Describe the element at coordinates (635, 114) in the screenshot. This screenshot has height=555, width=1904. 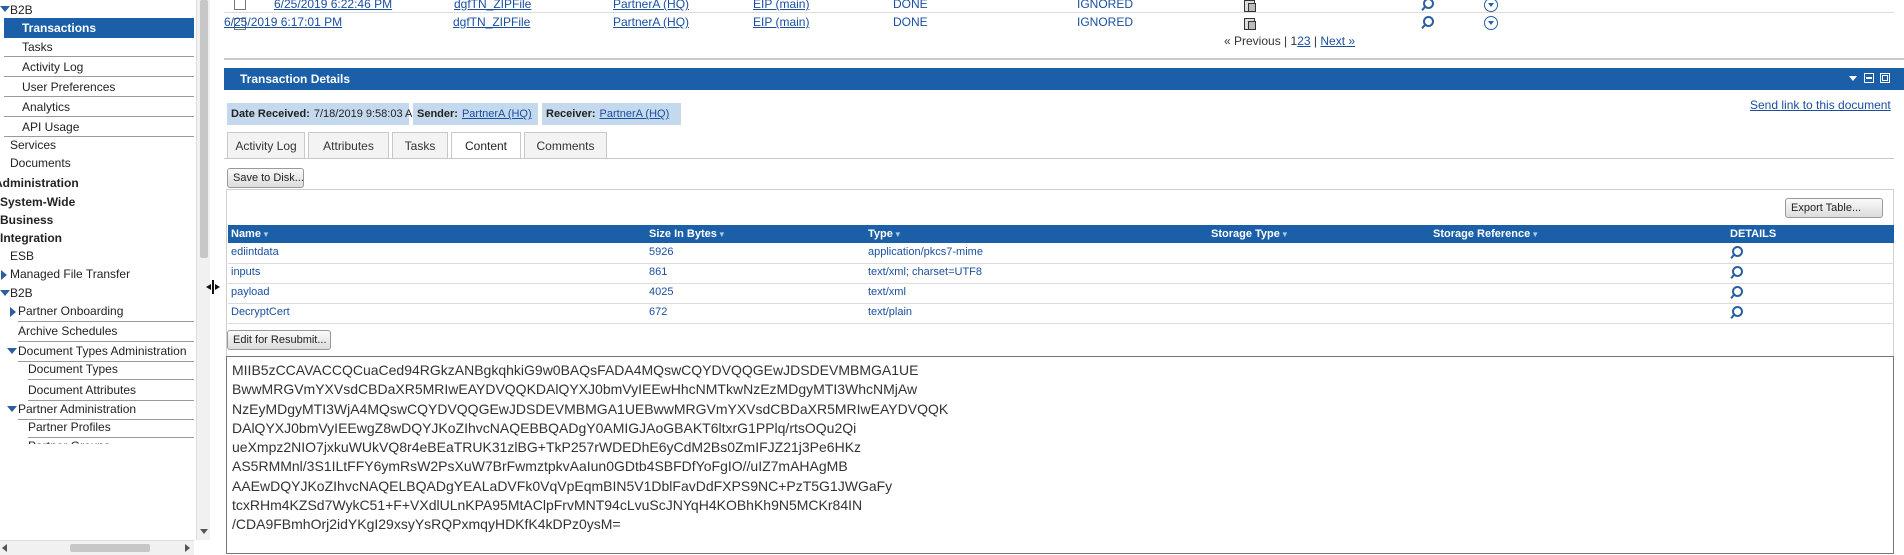
I see `receiver-link: PartnerA (HQ)` at that location.